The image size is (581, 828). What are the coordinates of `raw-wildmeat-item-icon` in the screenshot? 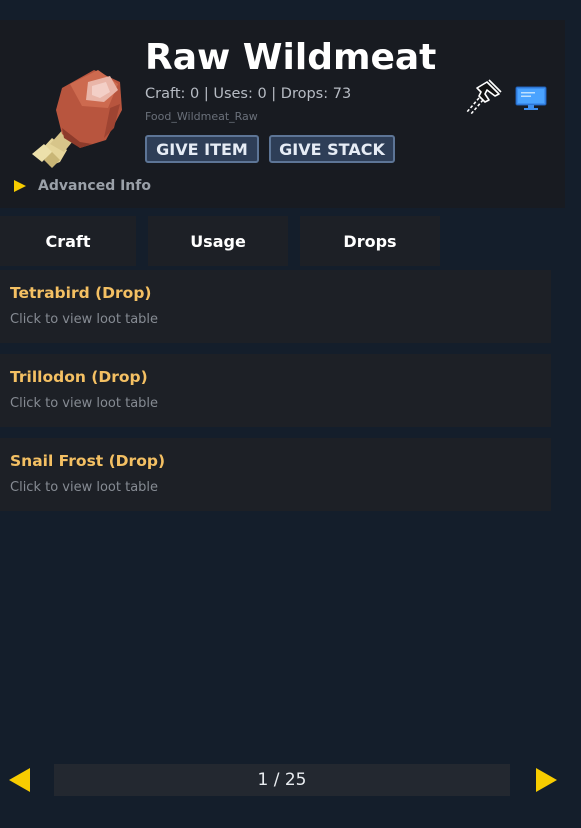 It's located at (77, 119).